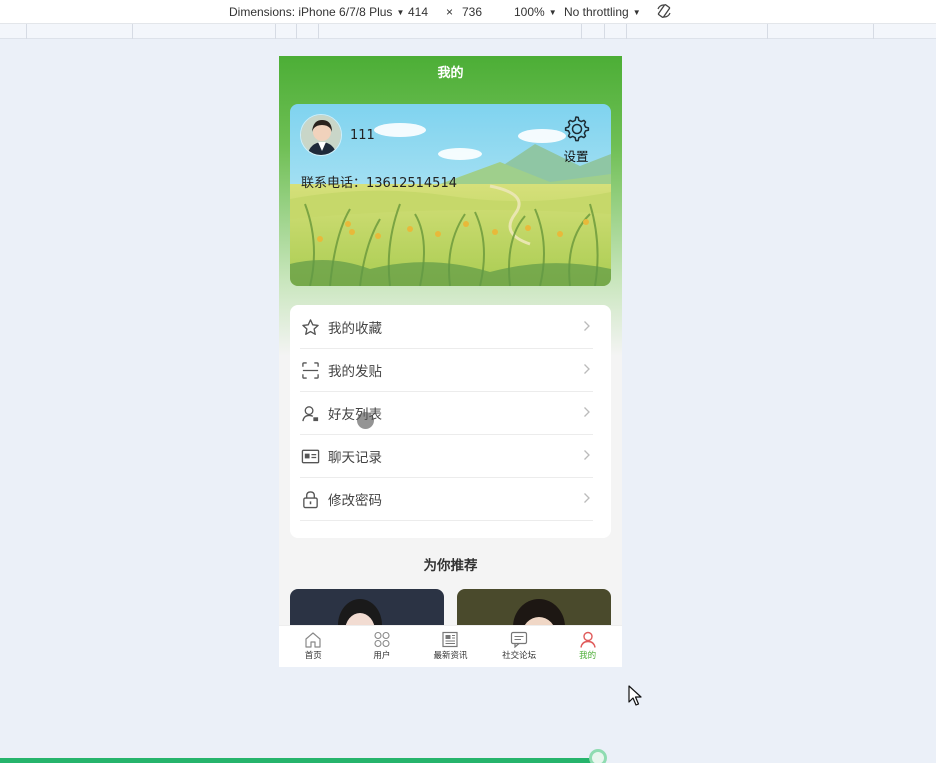  Describe the element at coordinates (446, 370) in the screenshot. I see `menu-item-my-posts: 我的发贴` at that location.